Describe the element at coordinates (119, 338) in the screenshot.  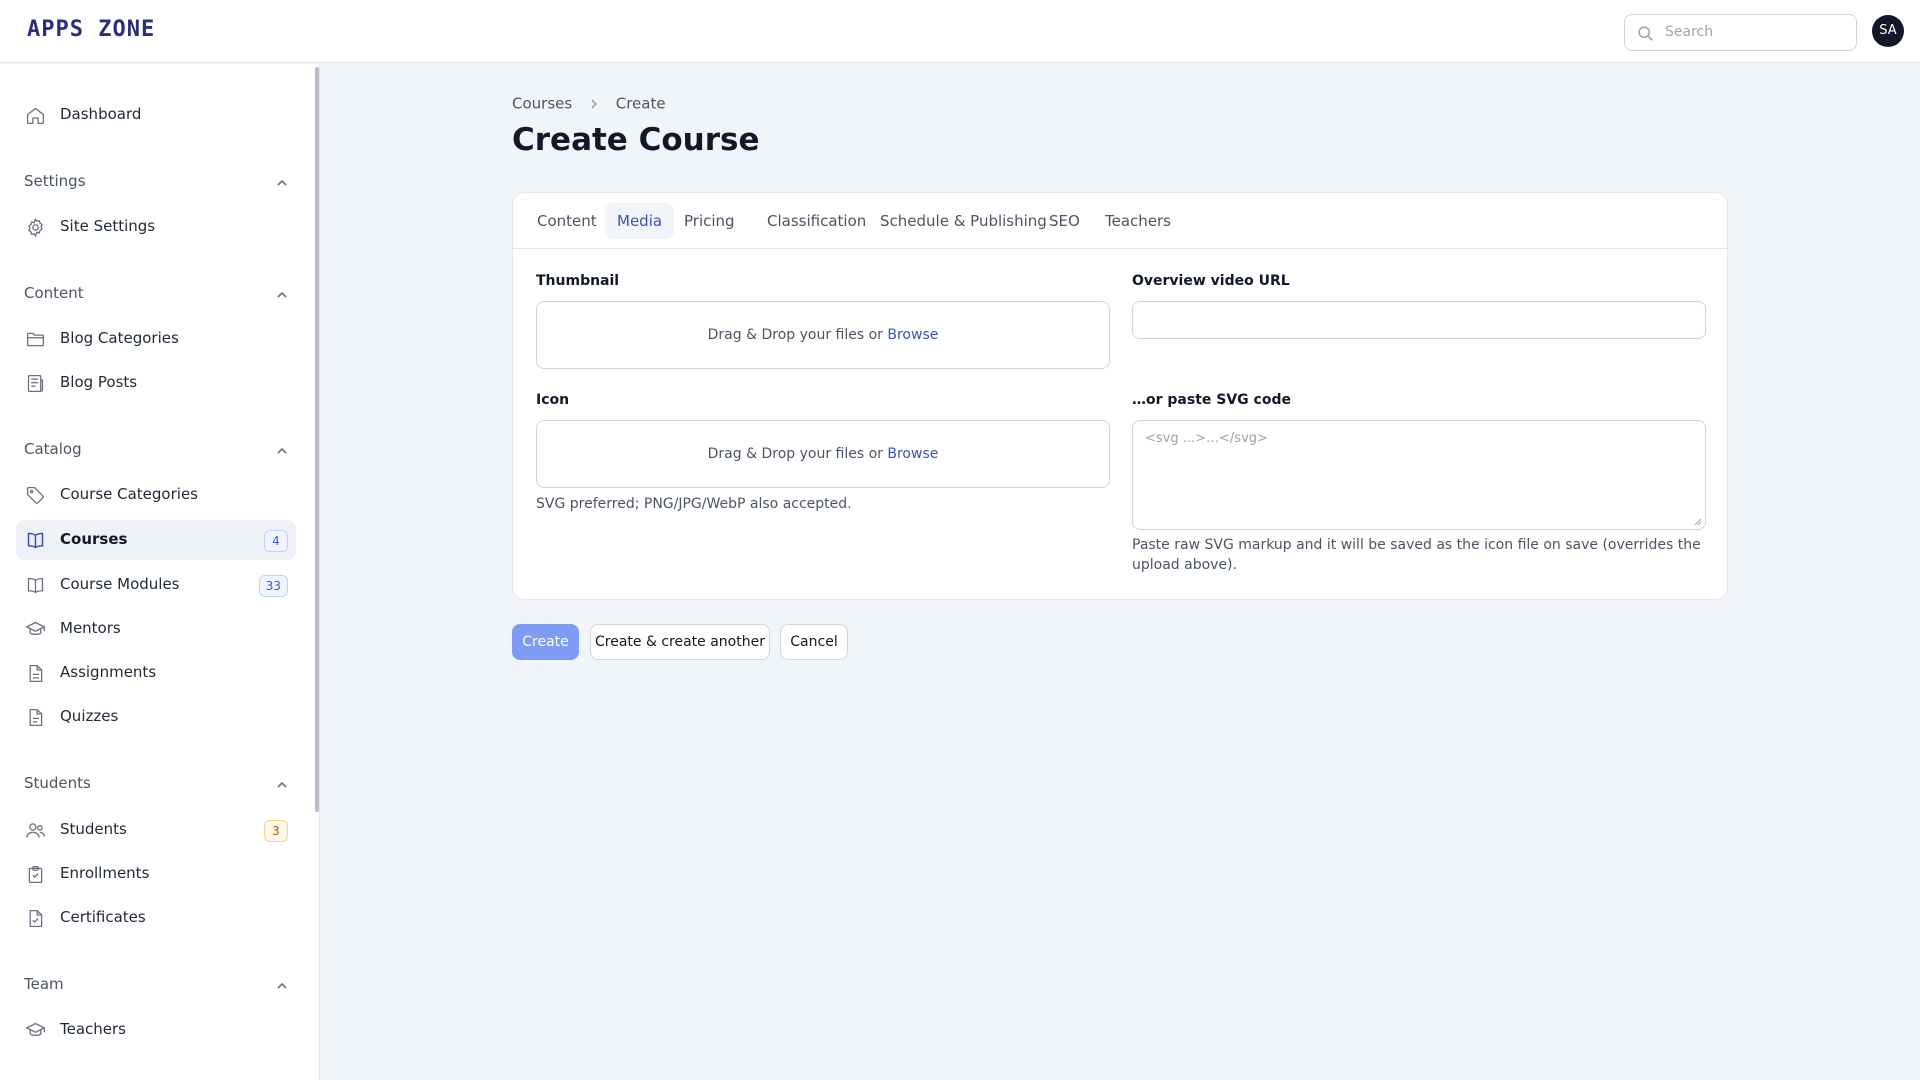
I see `sidebar-item-label: Blog Categories` at that location.